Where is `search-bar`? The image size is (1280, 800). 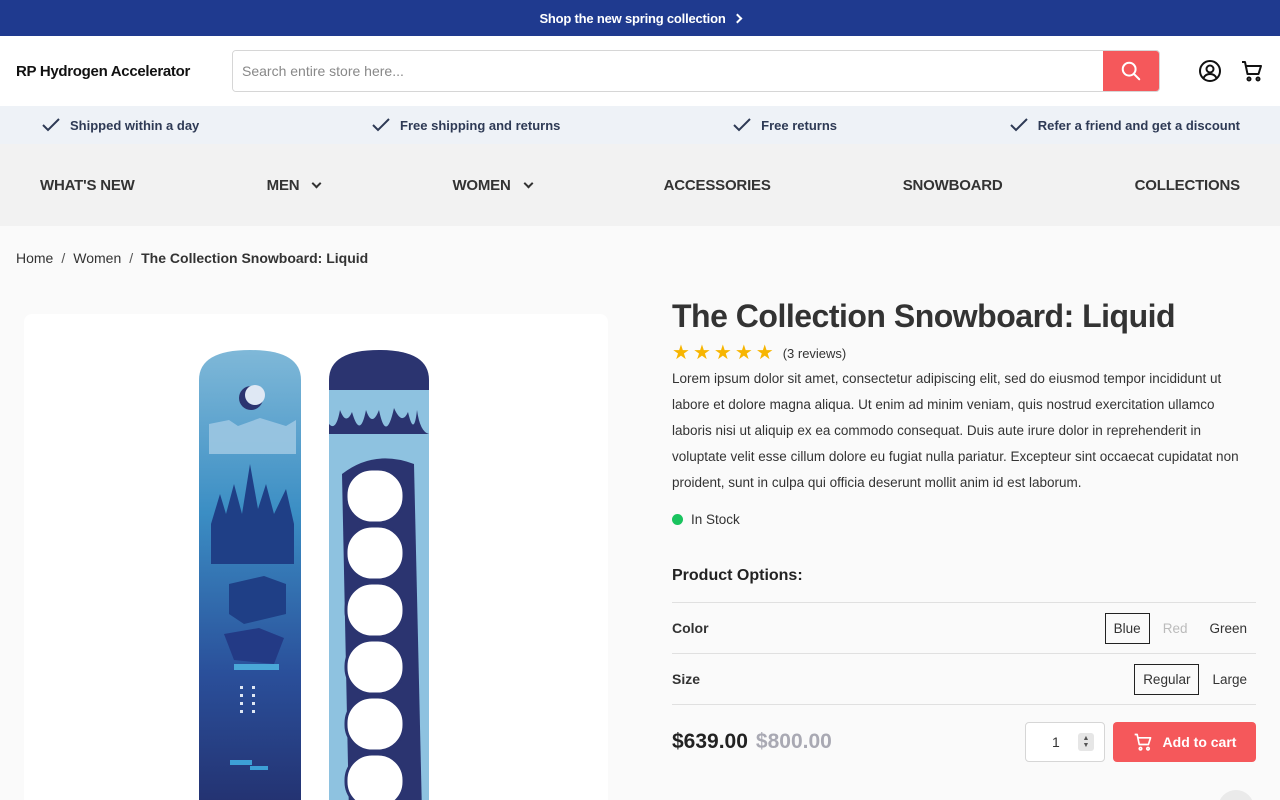
search-bar is located at coordinates (696, 71).